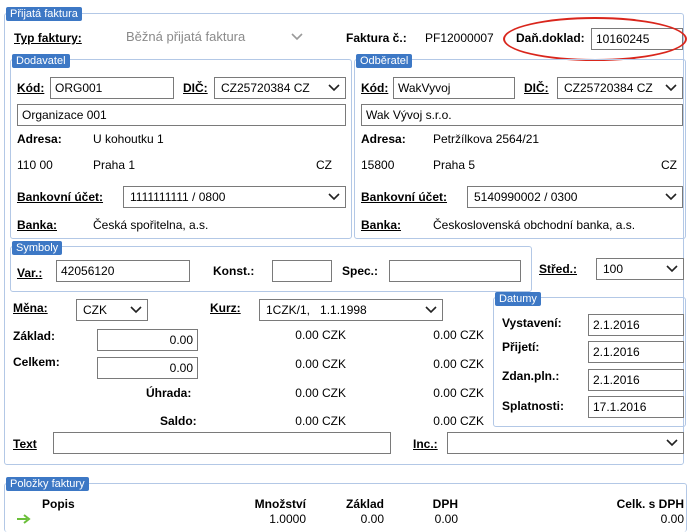 Image resolution: width=687 pixels, height=532 pixels. I want to click on supplier-name-input: Organizace 001, so click(181, 115).